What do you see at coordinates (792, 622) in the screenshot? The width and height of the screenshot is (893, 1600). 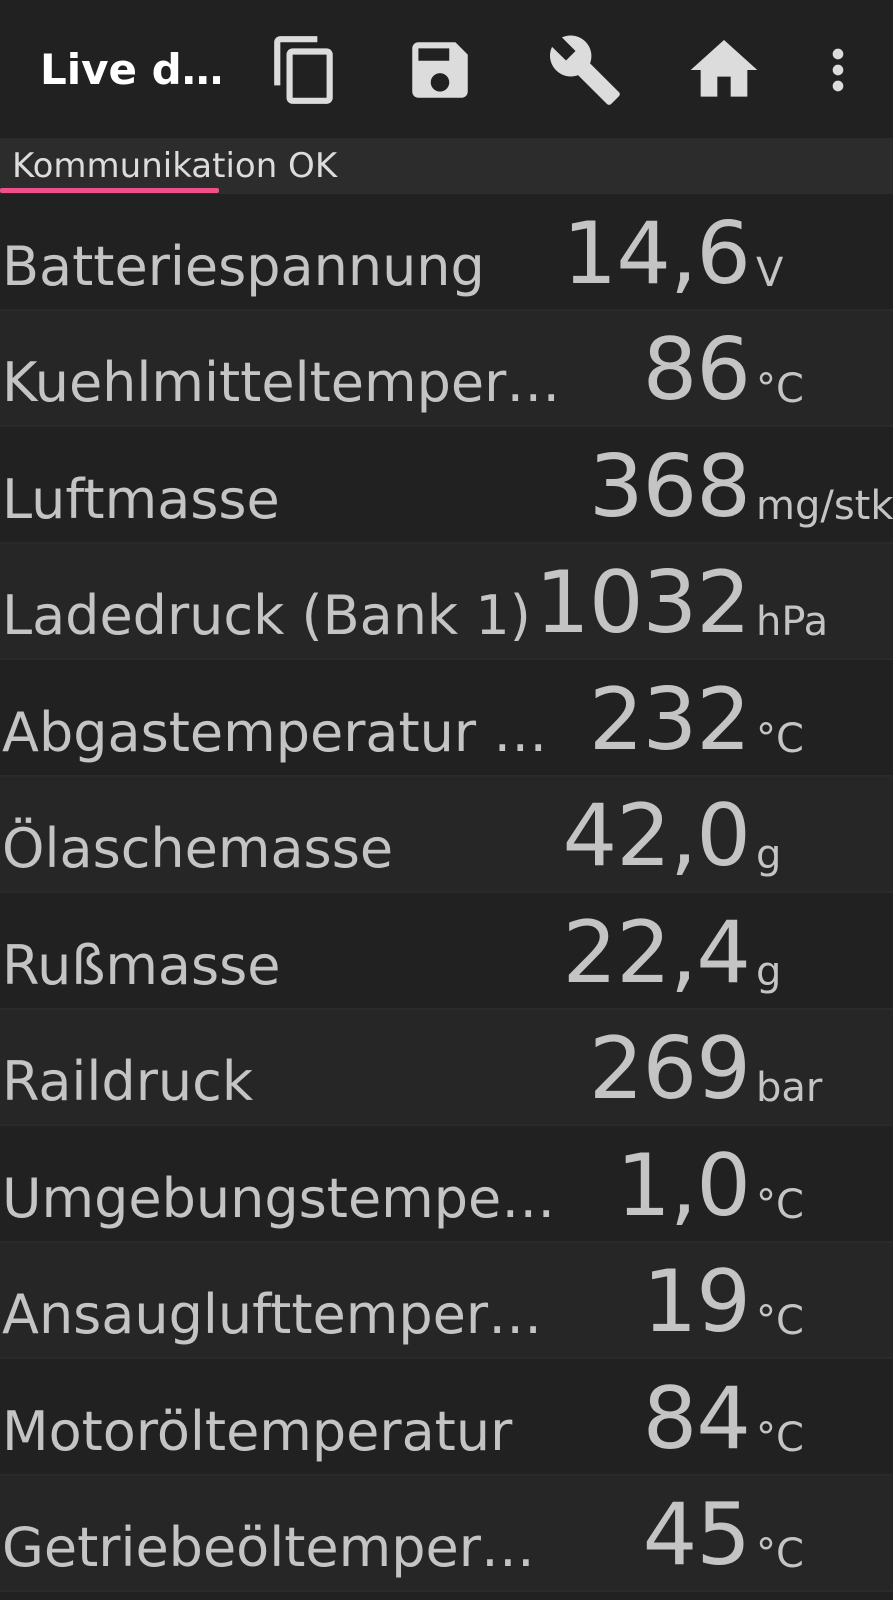 I see `parameter-unit: hPa` at bounding box center [792, 622].